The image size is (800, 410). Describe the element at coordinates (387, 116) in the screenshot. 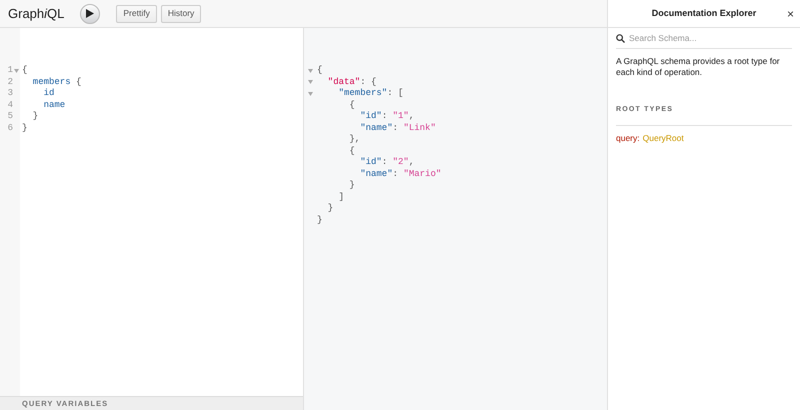

I see `code-line: "id": "1",` at that location.